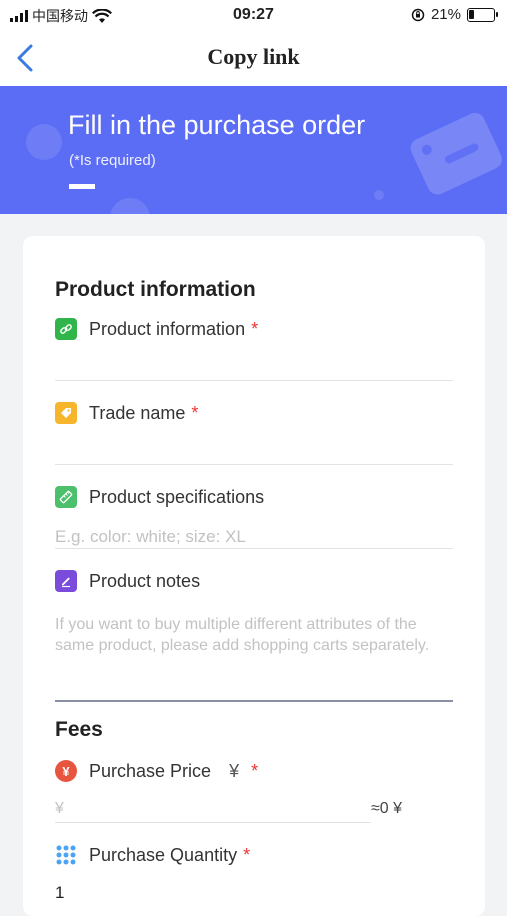 Image resolution: width=507 pixels, height=916 pixels. Describe the element at coordinates (234, 770) in the screenshot. I see `price-currency: ¥` at that location.